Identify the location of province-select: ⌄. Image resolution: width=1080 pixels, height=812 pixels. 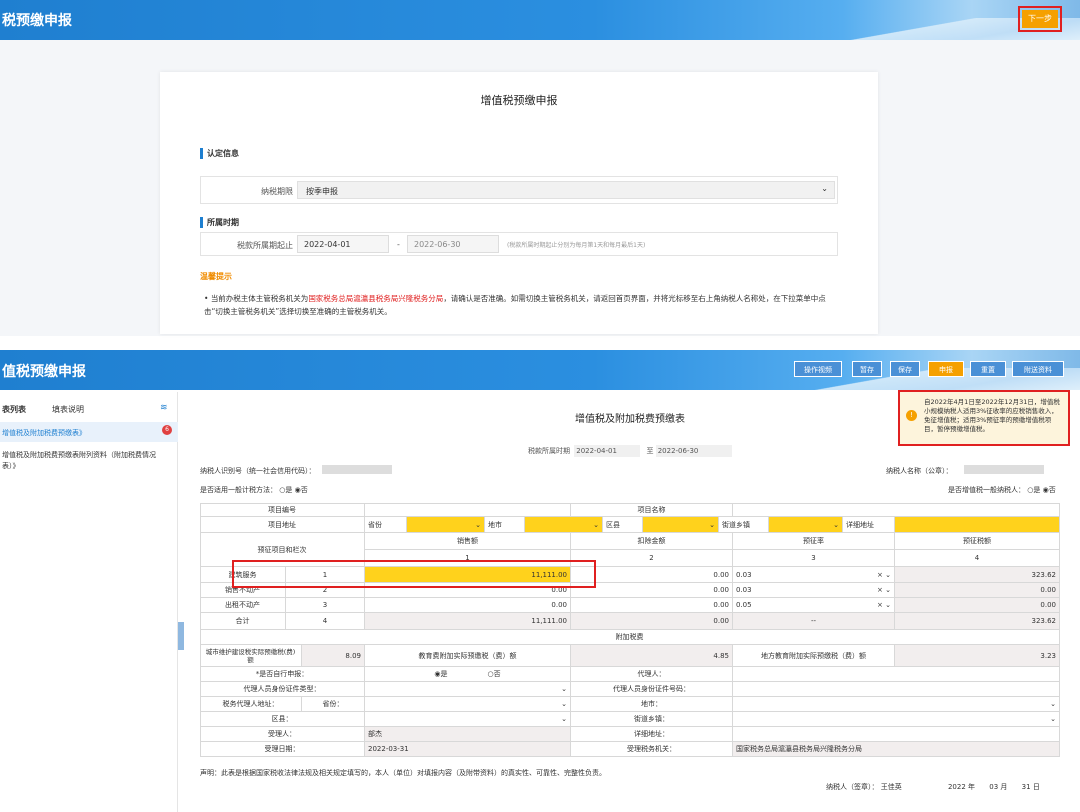
(446, 524).